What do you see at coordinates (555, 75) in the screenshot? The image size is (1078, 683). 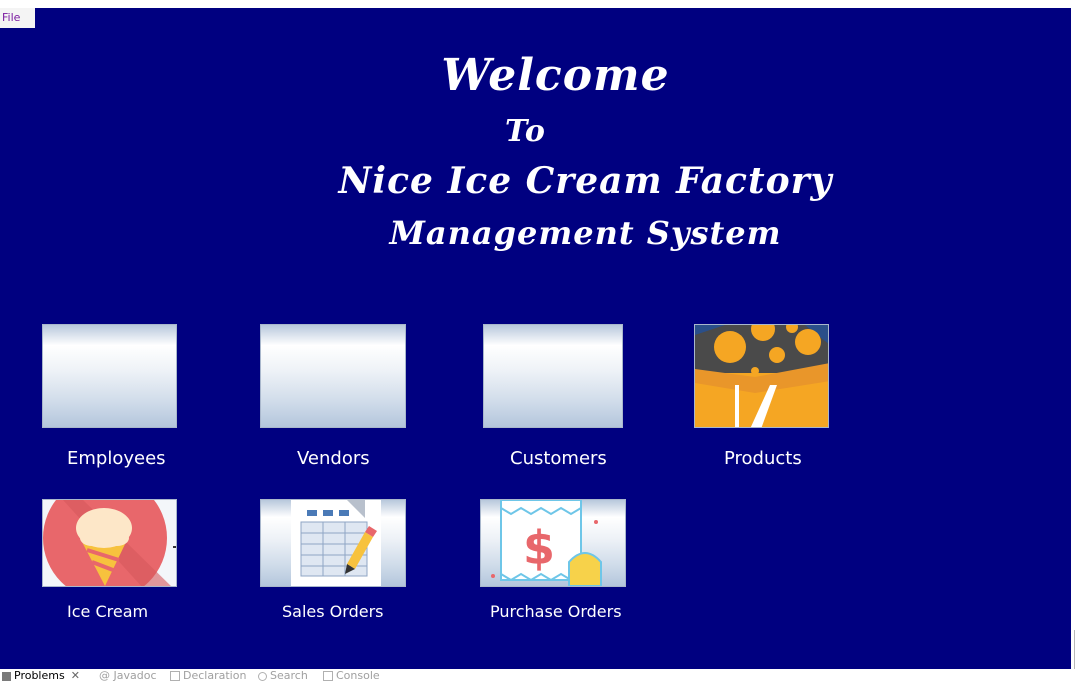 I see `welcome-title: Welcome` at bounding box center [555, 75].